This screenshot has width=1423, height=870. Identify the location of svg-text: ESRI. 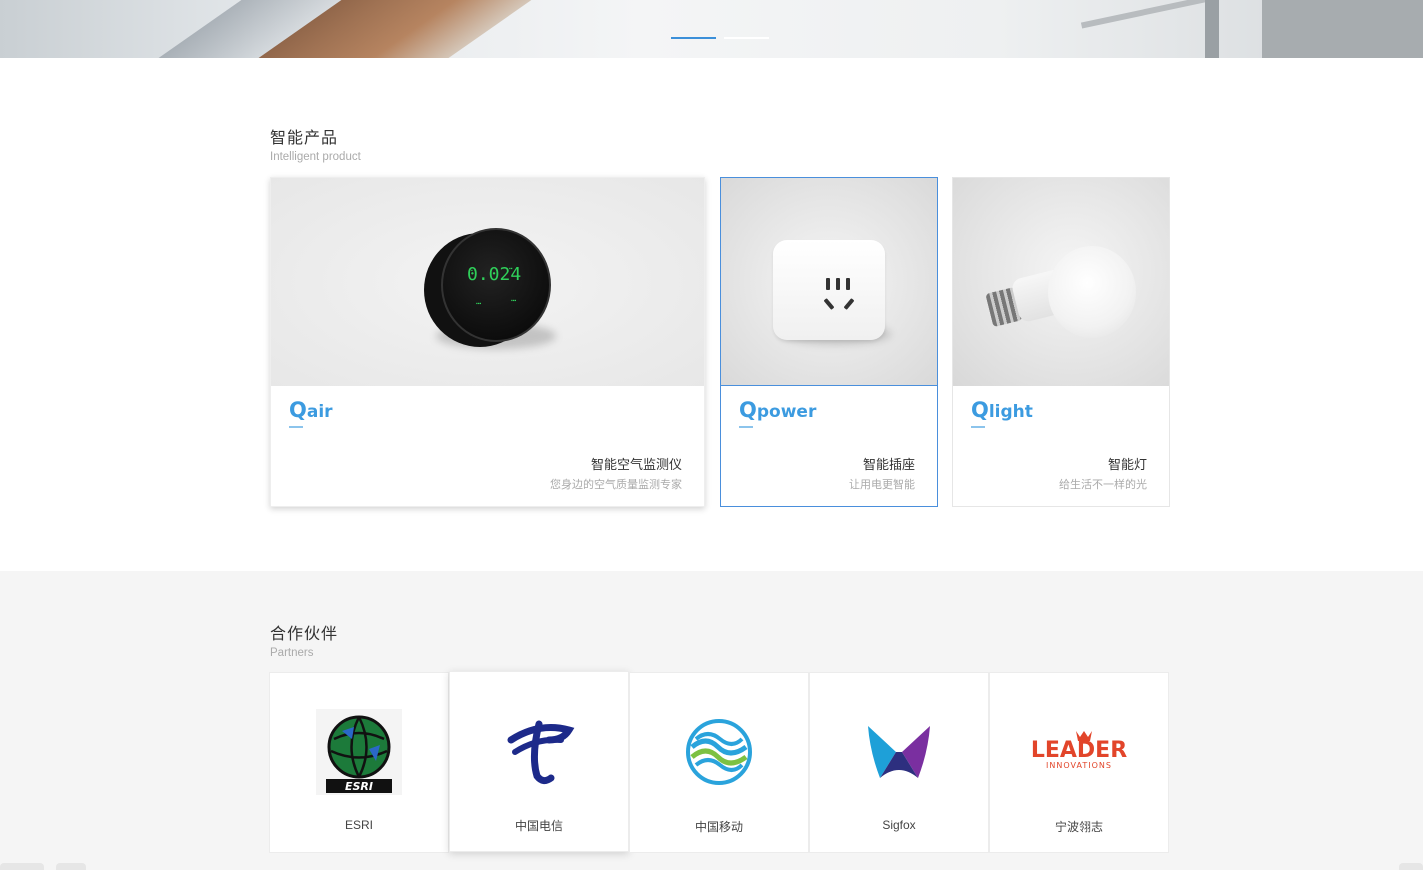
(359, 786).